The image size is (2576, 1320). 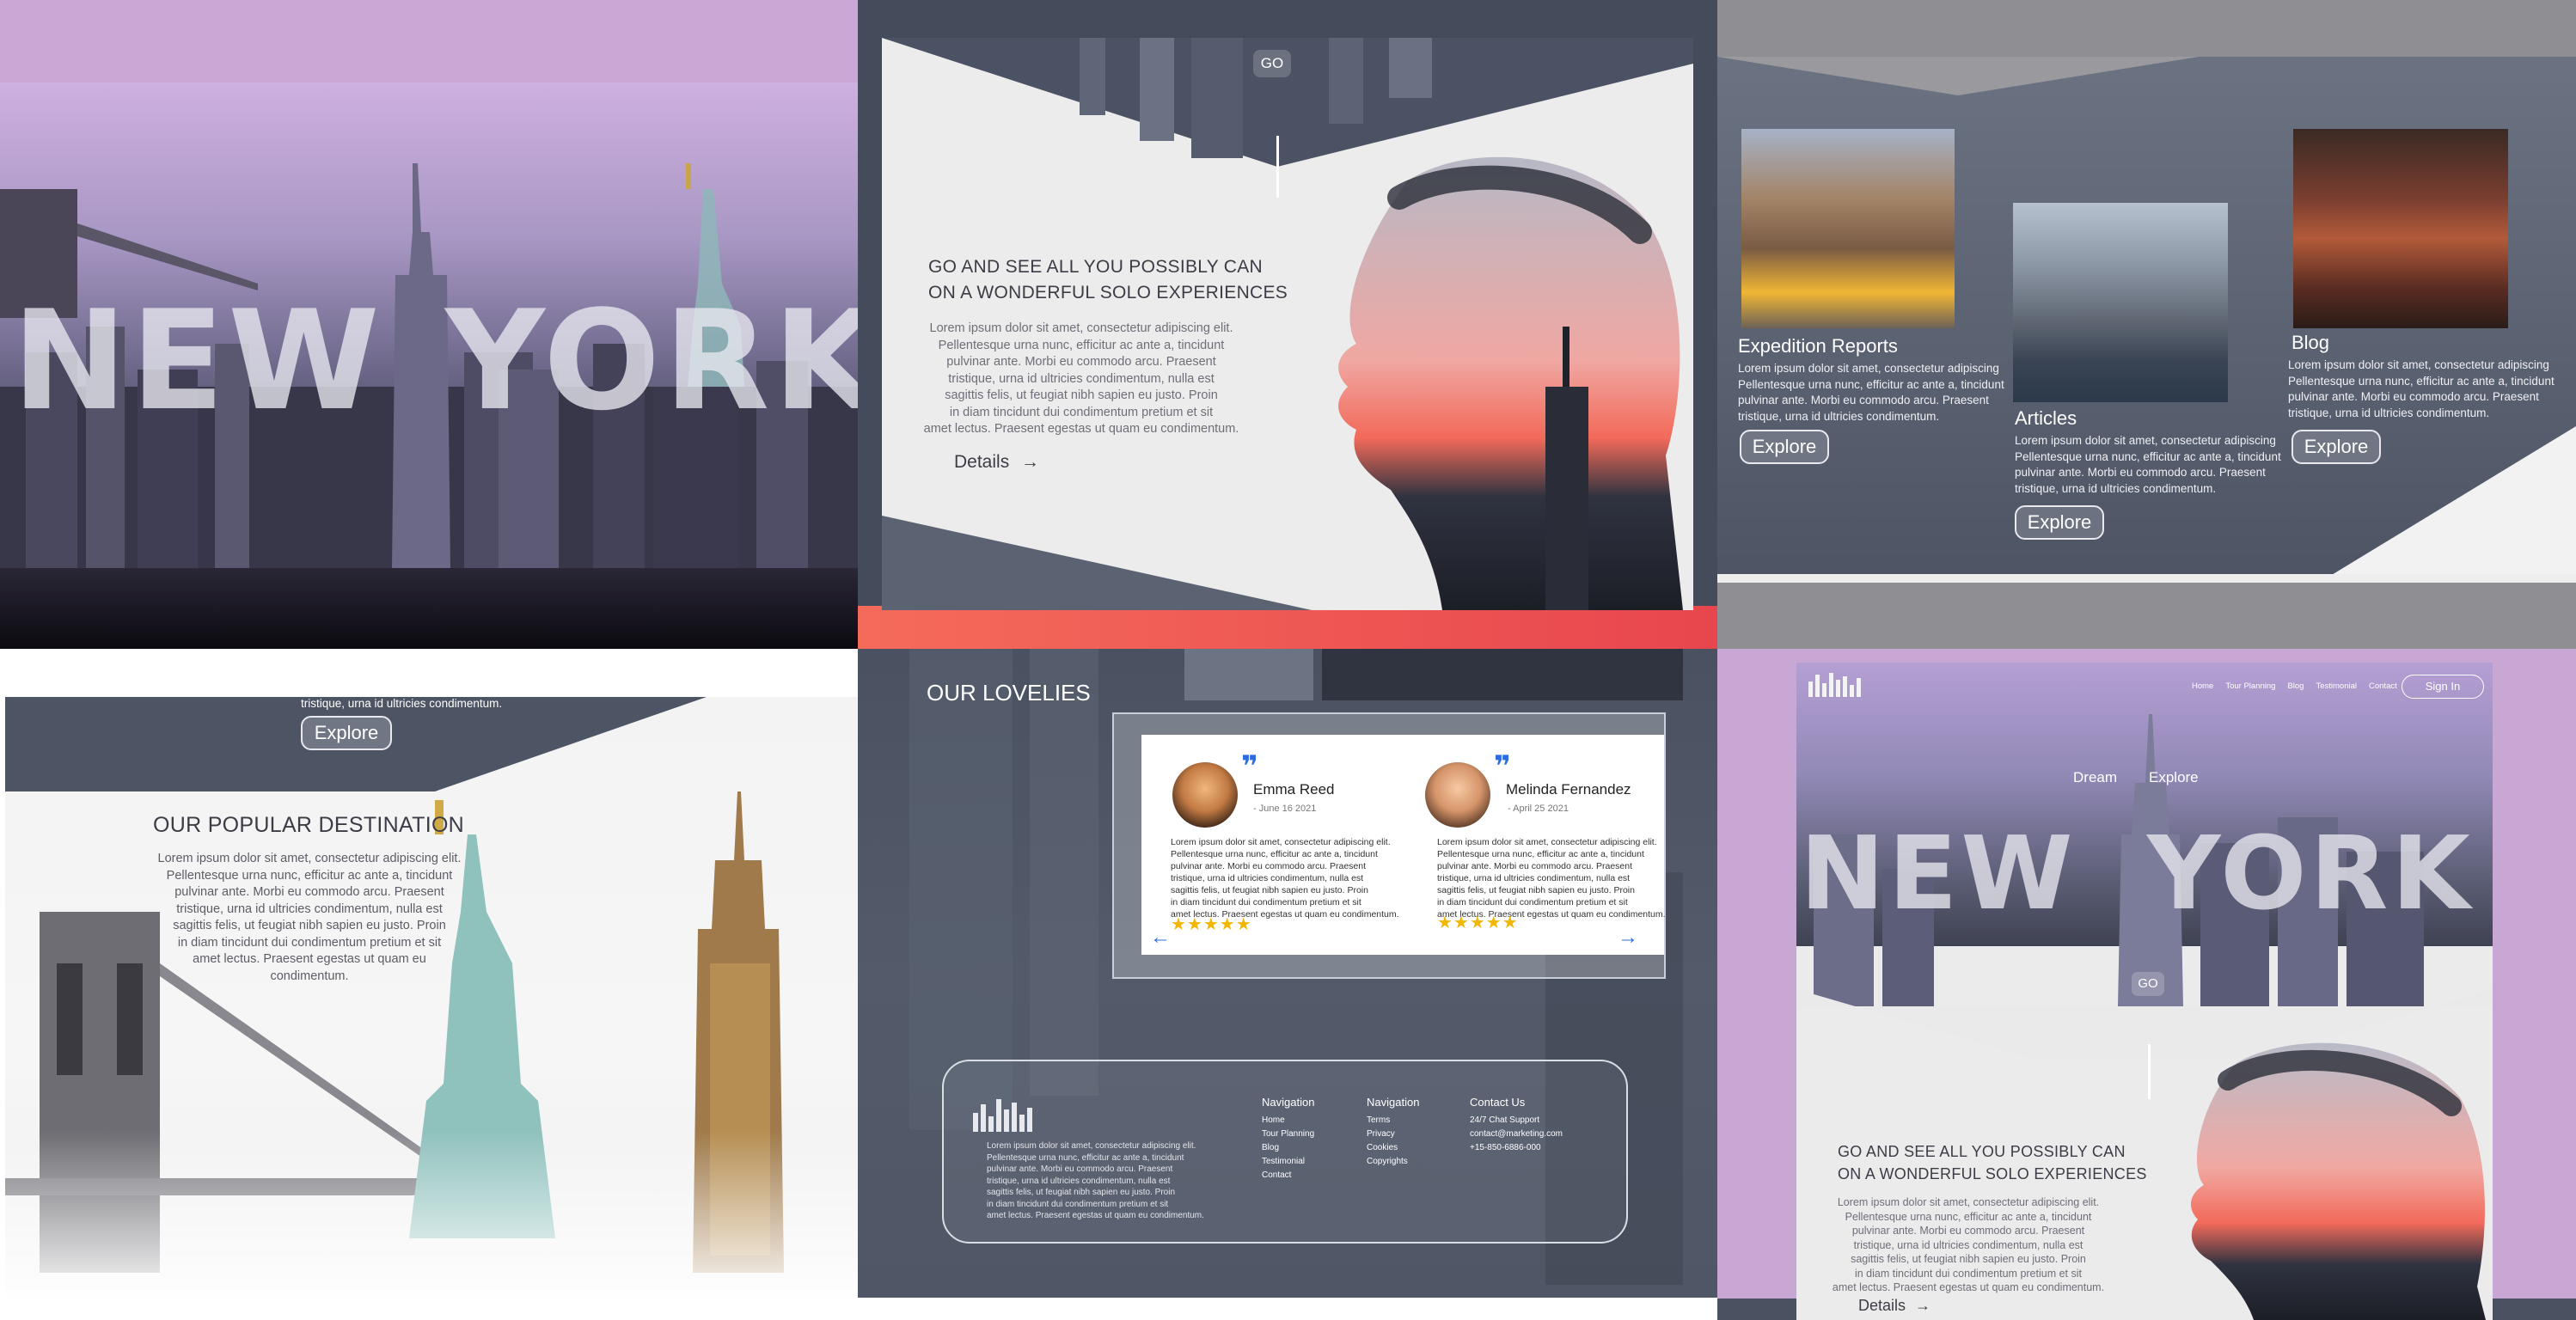 I want to click on hero-bottom-shade, so click(x=429, y=608).